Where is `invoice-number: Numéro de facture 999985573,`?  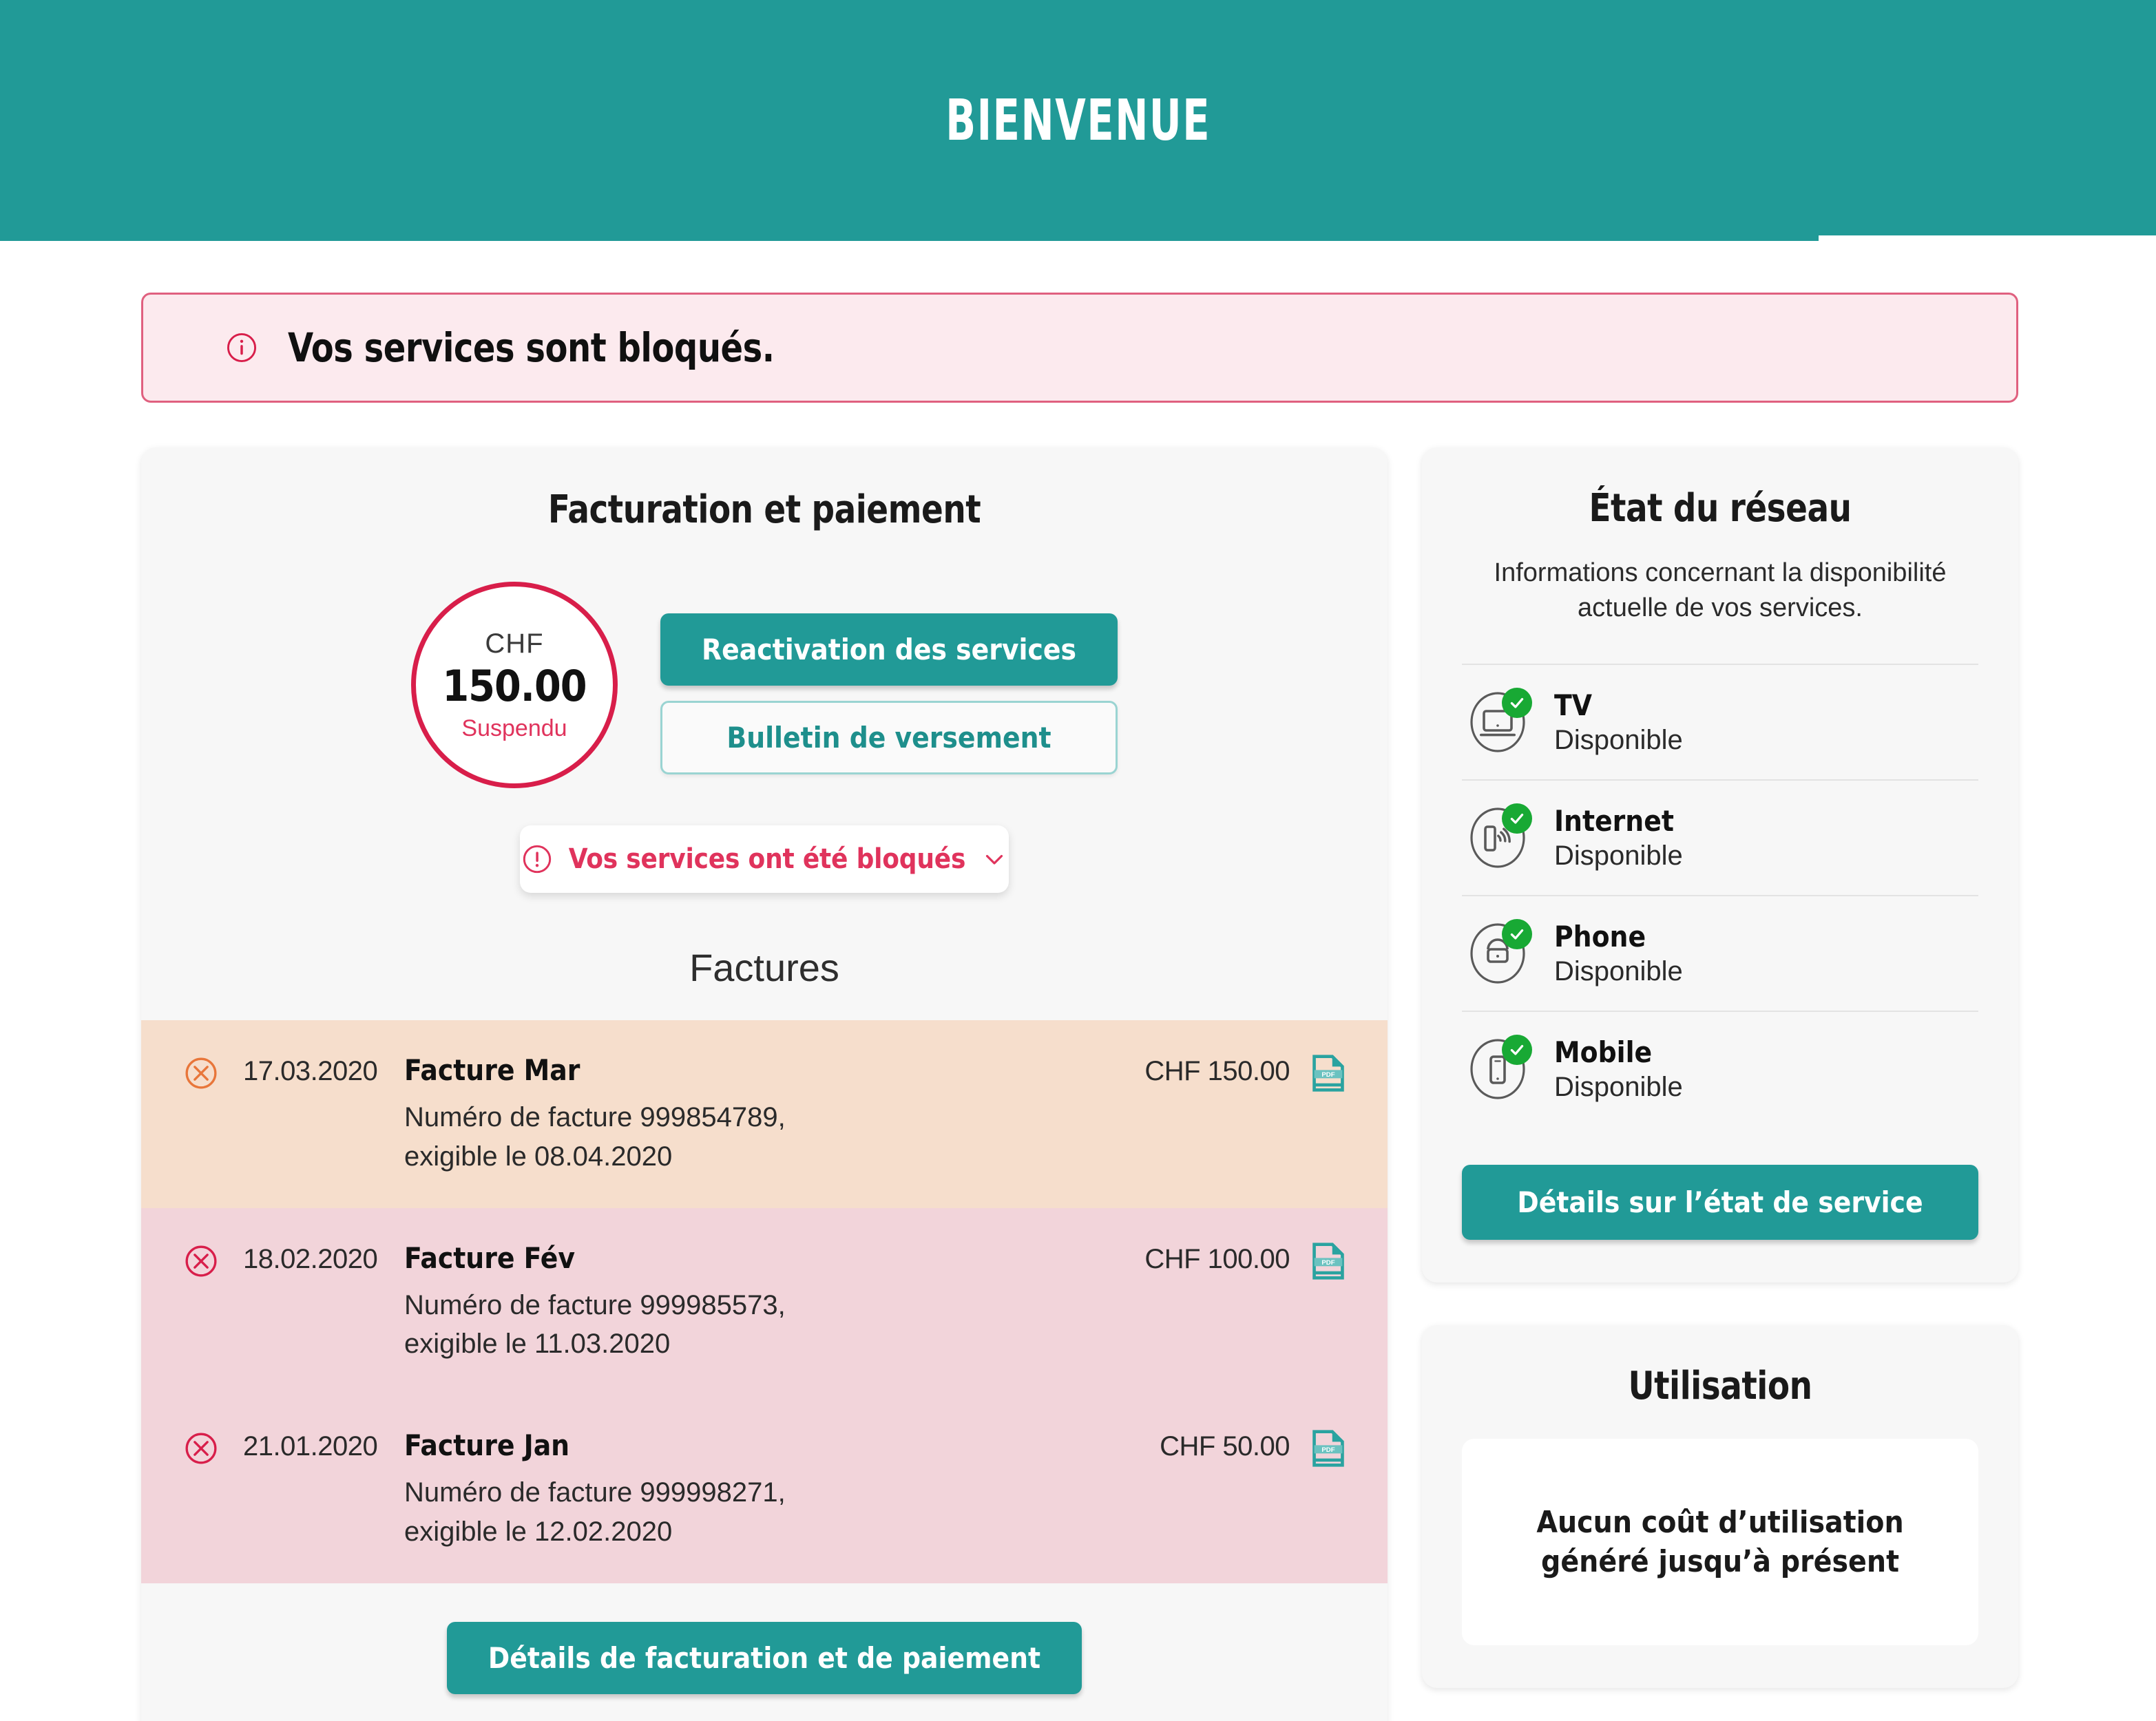 invoice-number: Numéro de facture 999985573, is located at coordinates (595, 1304).